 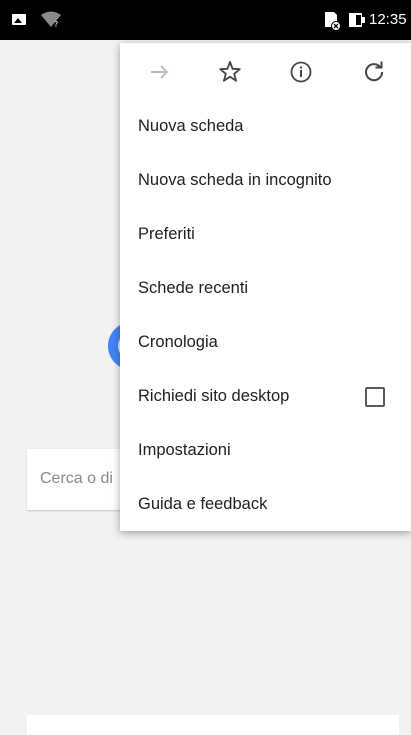 I want to click on menu-item-label: Cronologia, so click(x=178, y=342).